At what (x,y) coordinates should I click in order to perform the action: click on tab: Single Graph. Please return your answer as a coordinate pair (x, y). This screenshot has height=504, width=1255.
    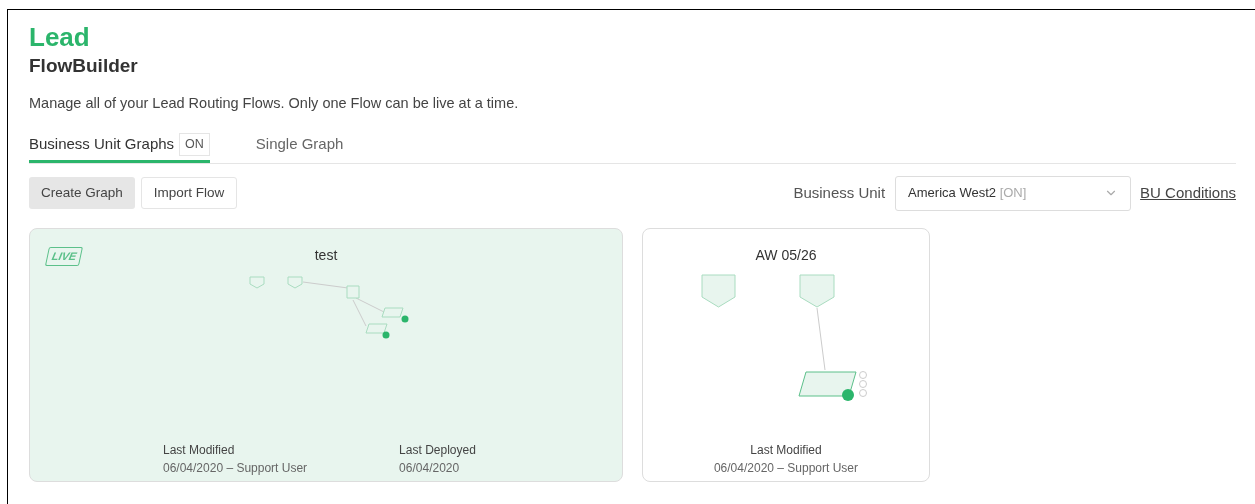
    Looking at the image, I should click on (299, 148).